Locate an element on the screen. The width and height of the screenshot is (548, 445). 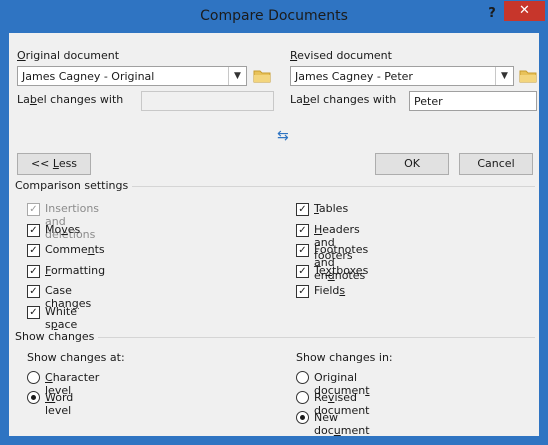
show-changes-title: Show changes is located at coordinates (57, 336).